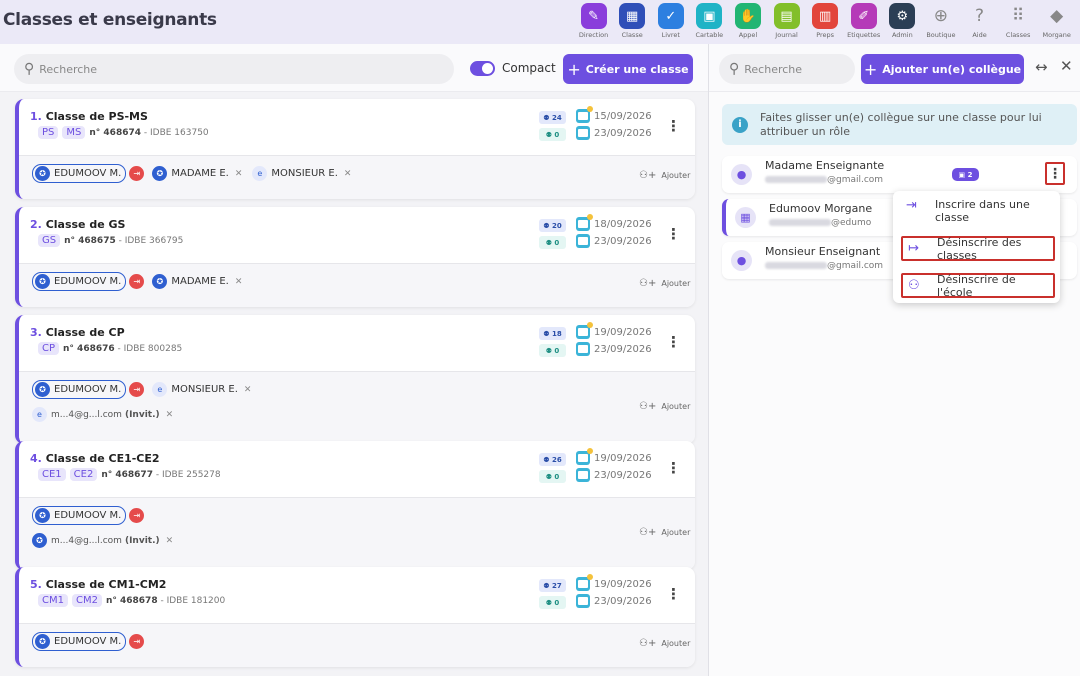 Image resolution: width=1080 pixels, height=676 pixels. I want to click on invite-row: ✪ m...4@g...l.com (Invit.) ✕, so click(107, 540).